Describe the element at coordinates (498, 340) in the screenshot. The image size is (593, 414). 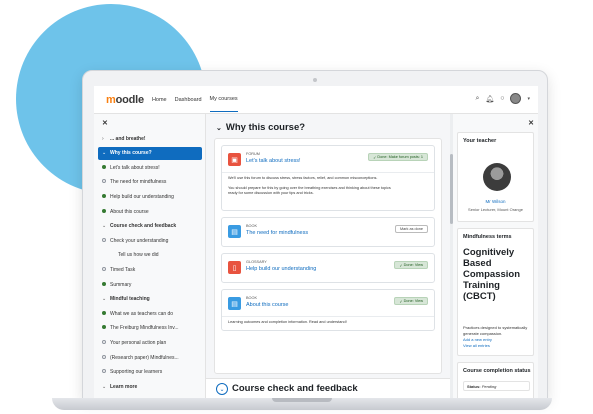
I see `add-entry-link: Add a new entry` at that location.